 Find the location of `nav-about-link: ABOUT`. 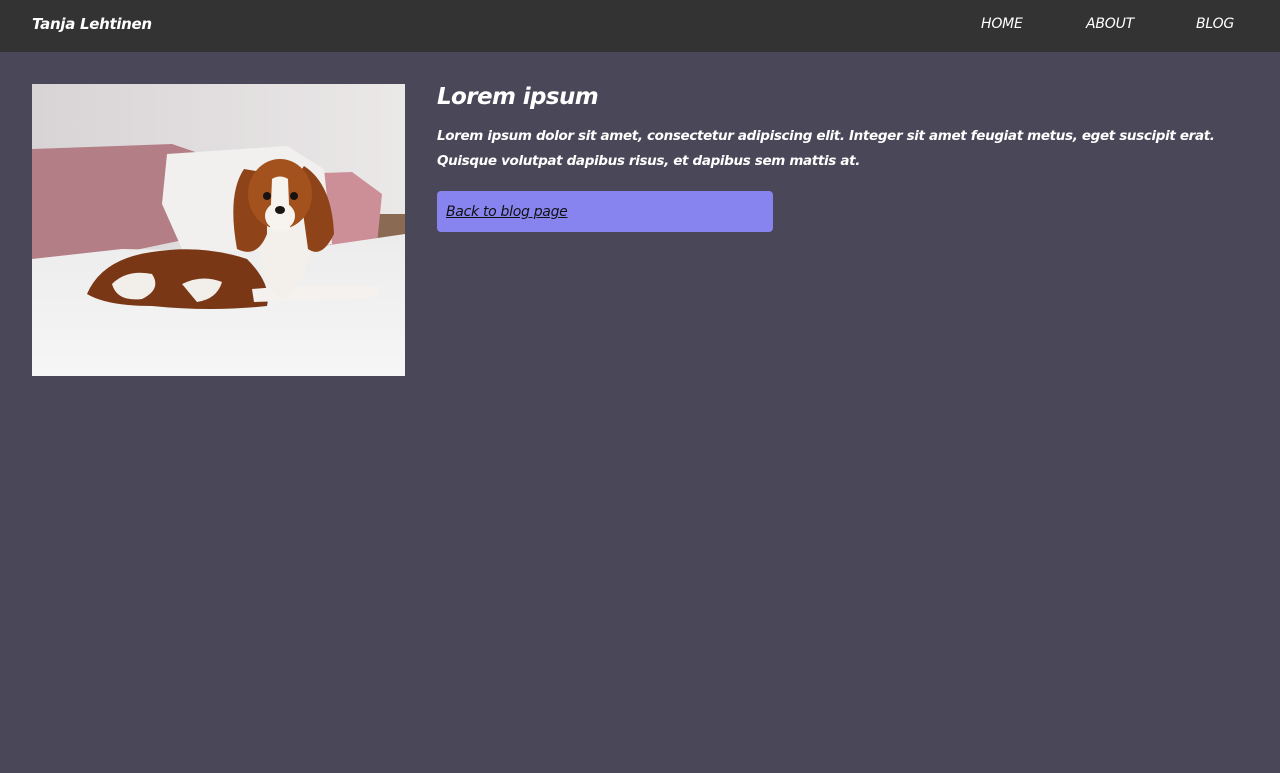

nav-about-link: ABOUT is located at coordinates (1110, 24).